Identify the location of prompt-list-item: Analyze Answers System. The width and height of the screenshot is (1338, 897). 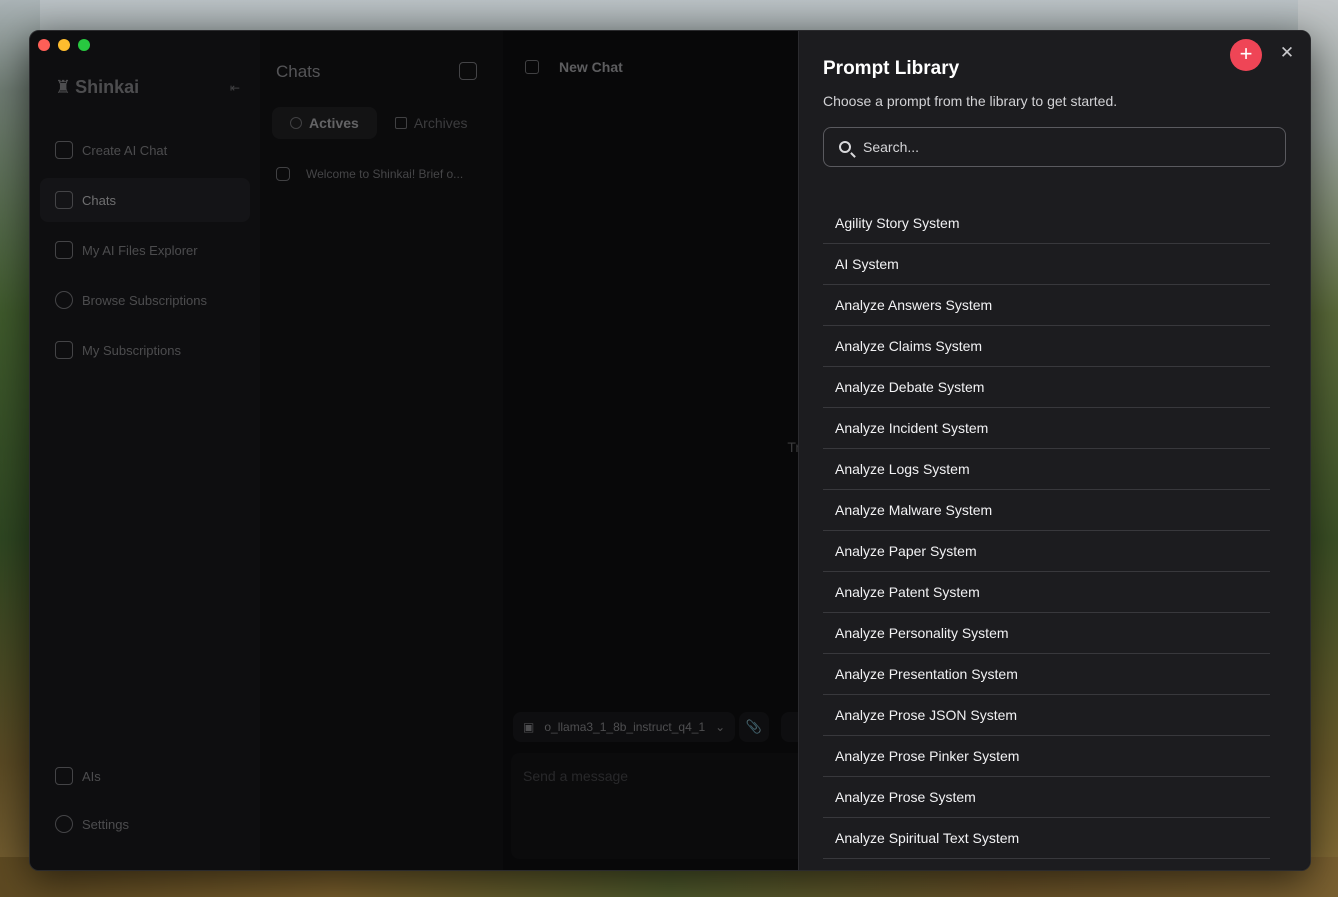
(1046, 305).